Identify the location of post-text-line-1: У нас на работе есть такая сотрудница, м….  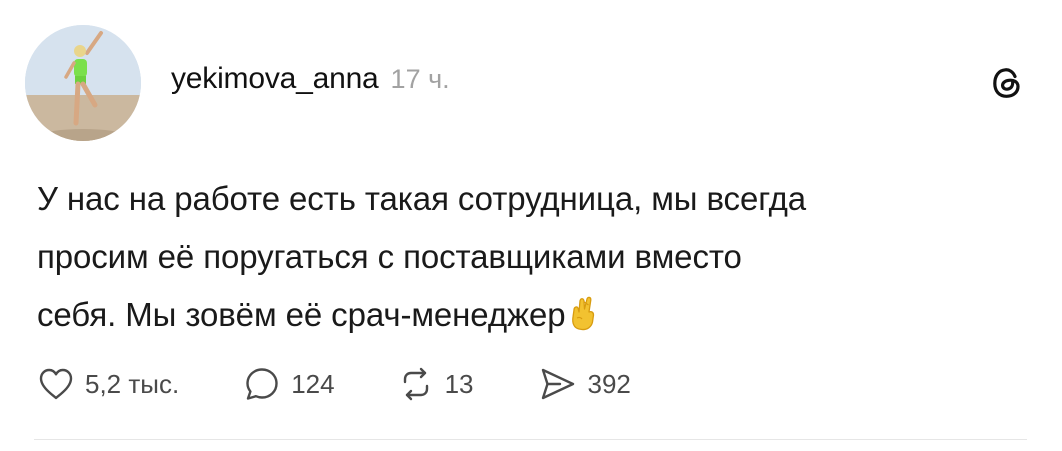
(422, 198).